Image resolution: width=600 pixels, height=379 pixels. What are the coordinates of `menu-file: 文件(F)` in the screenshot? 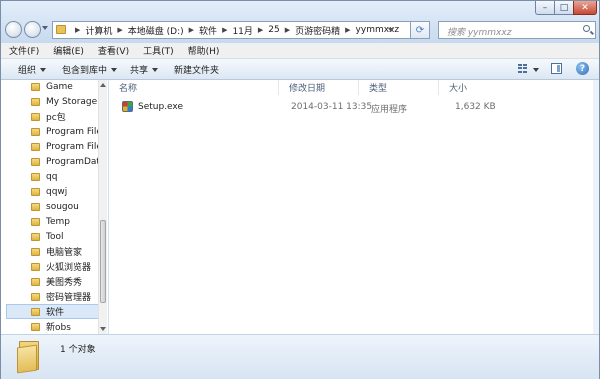 It's located at (23, 50).